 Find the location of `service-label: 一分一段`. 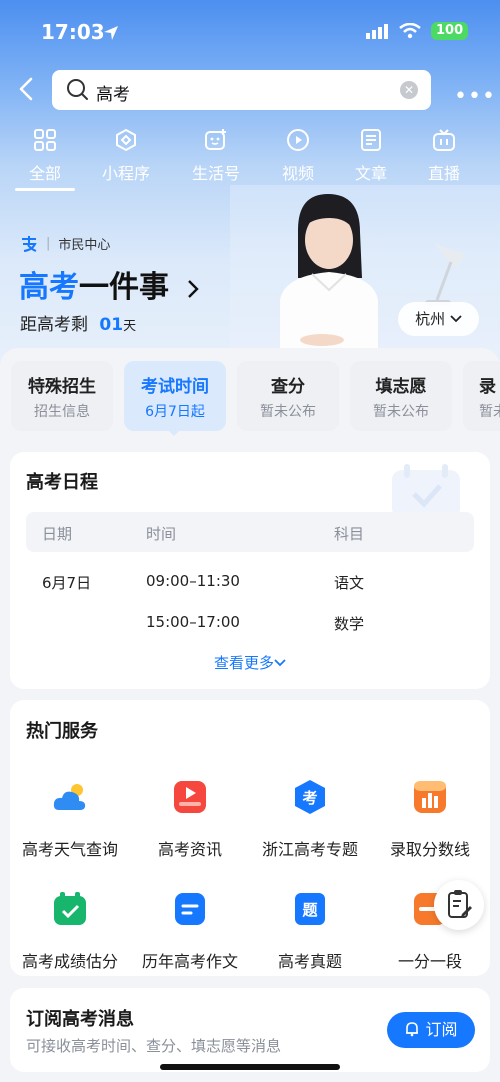

service-label: 一分一段 is located at coordinates (429, 961).